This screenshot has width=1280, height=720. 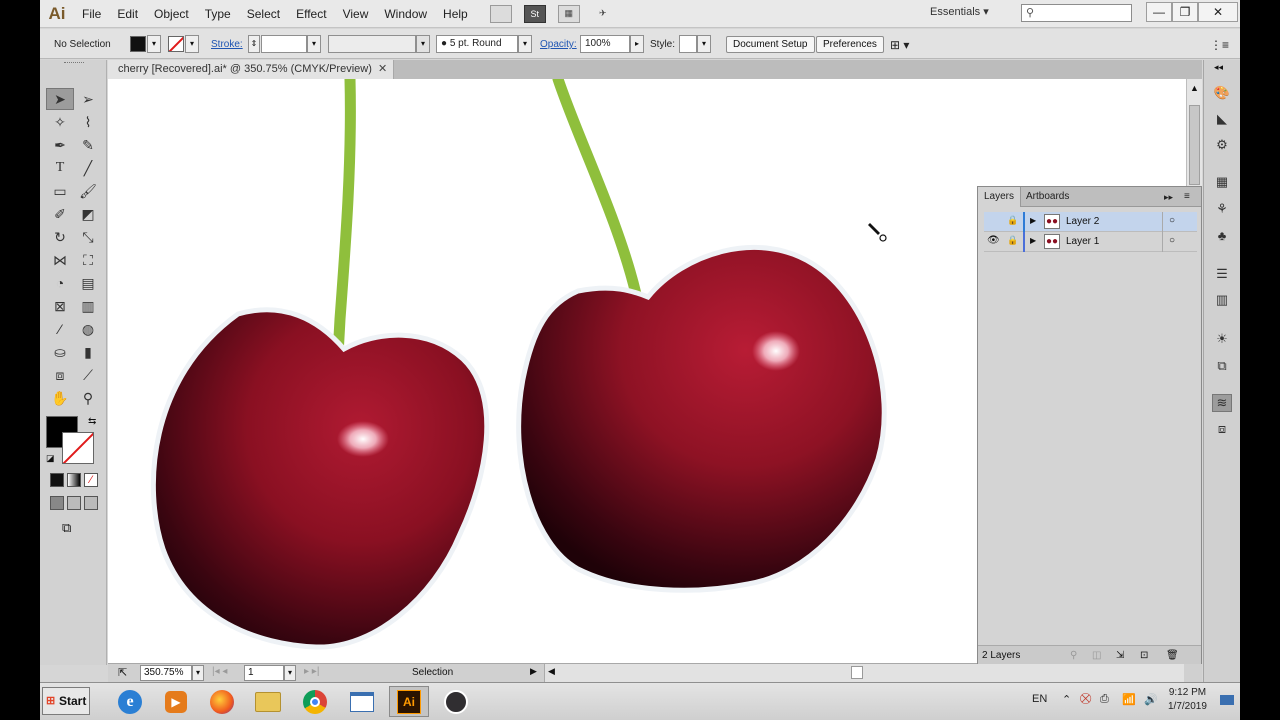 I want to click on tray-printer-icon: ⎙, so click(x=1104, y=699).